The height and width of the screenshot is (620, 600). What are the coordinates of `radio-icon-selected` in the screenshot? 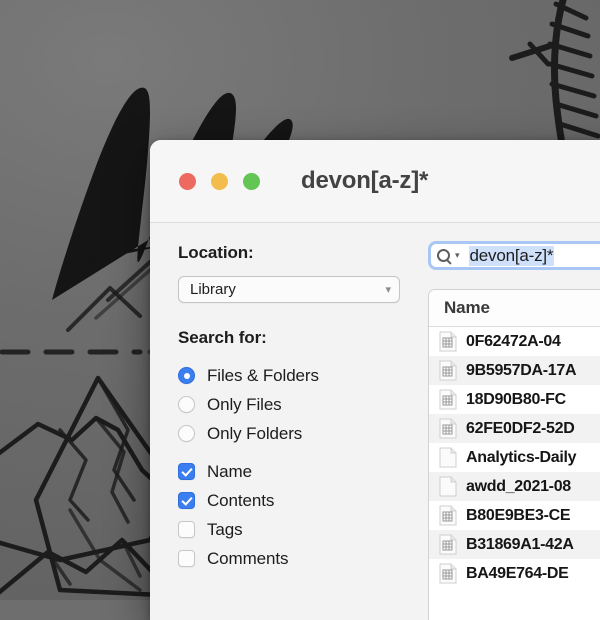 It's located at (186, 375).